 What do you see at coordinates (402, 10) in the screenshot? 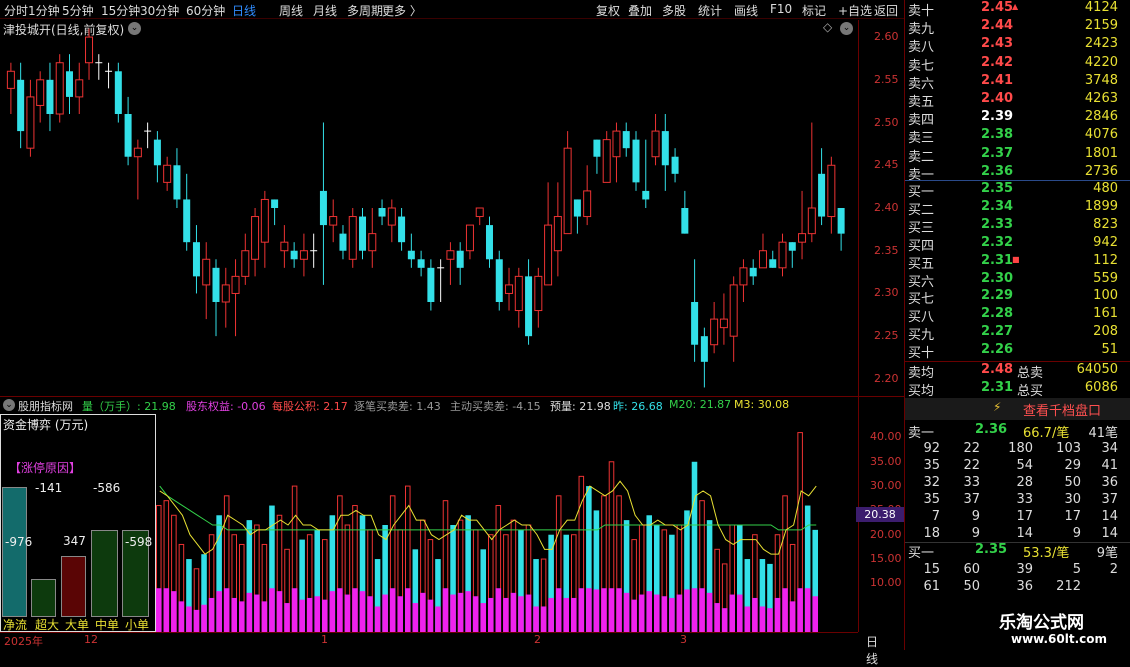
I see `tab-10: 更多 〉` at bounding box center [402, 10].